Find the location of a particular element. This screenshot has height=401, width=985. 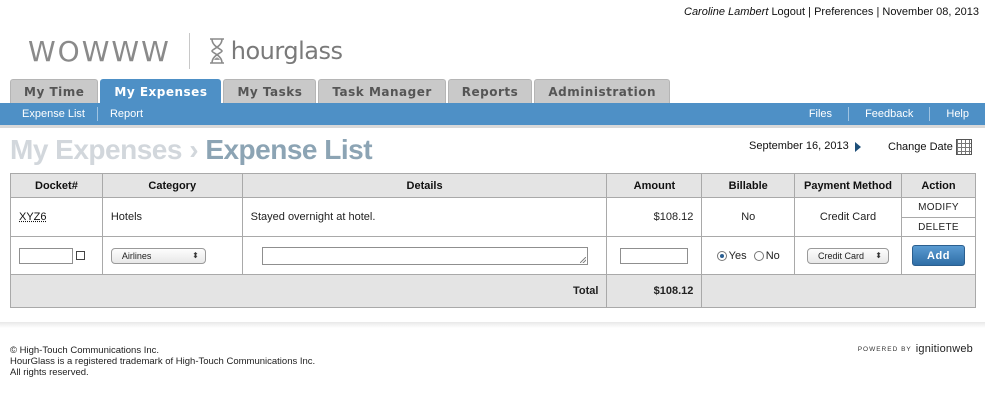

logout-link: Logout is located at coordinates (788, 12).